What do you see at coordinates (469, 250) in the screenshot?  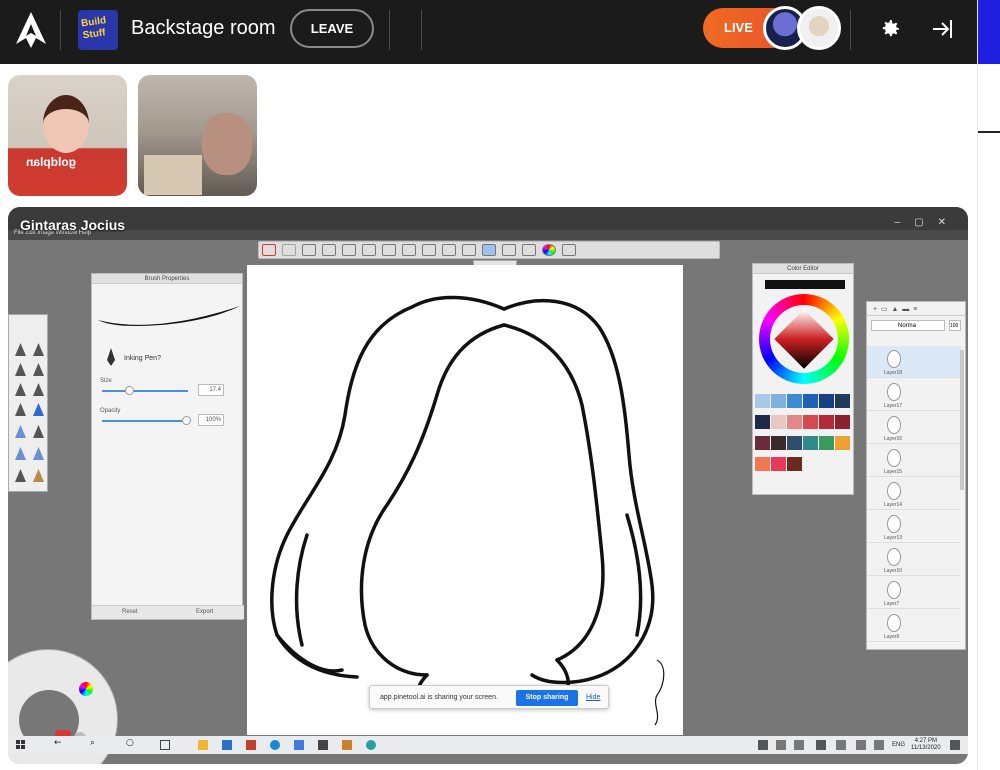 I see `stroke-icon` at bounding box center [469, 250].